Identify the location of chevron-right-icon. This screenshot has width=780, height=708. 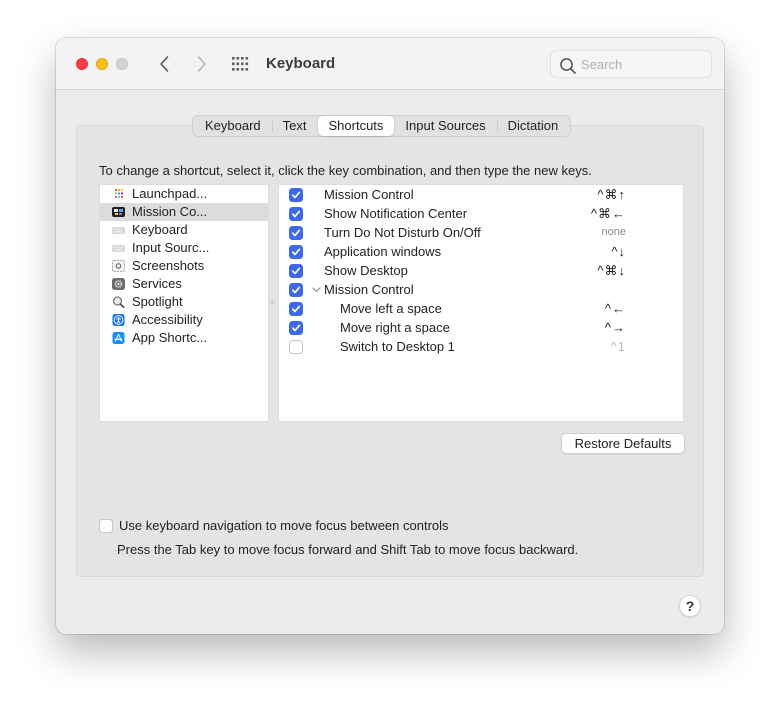
(201, 64).